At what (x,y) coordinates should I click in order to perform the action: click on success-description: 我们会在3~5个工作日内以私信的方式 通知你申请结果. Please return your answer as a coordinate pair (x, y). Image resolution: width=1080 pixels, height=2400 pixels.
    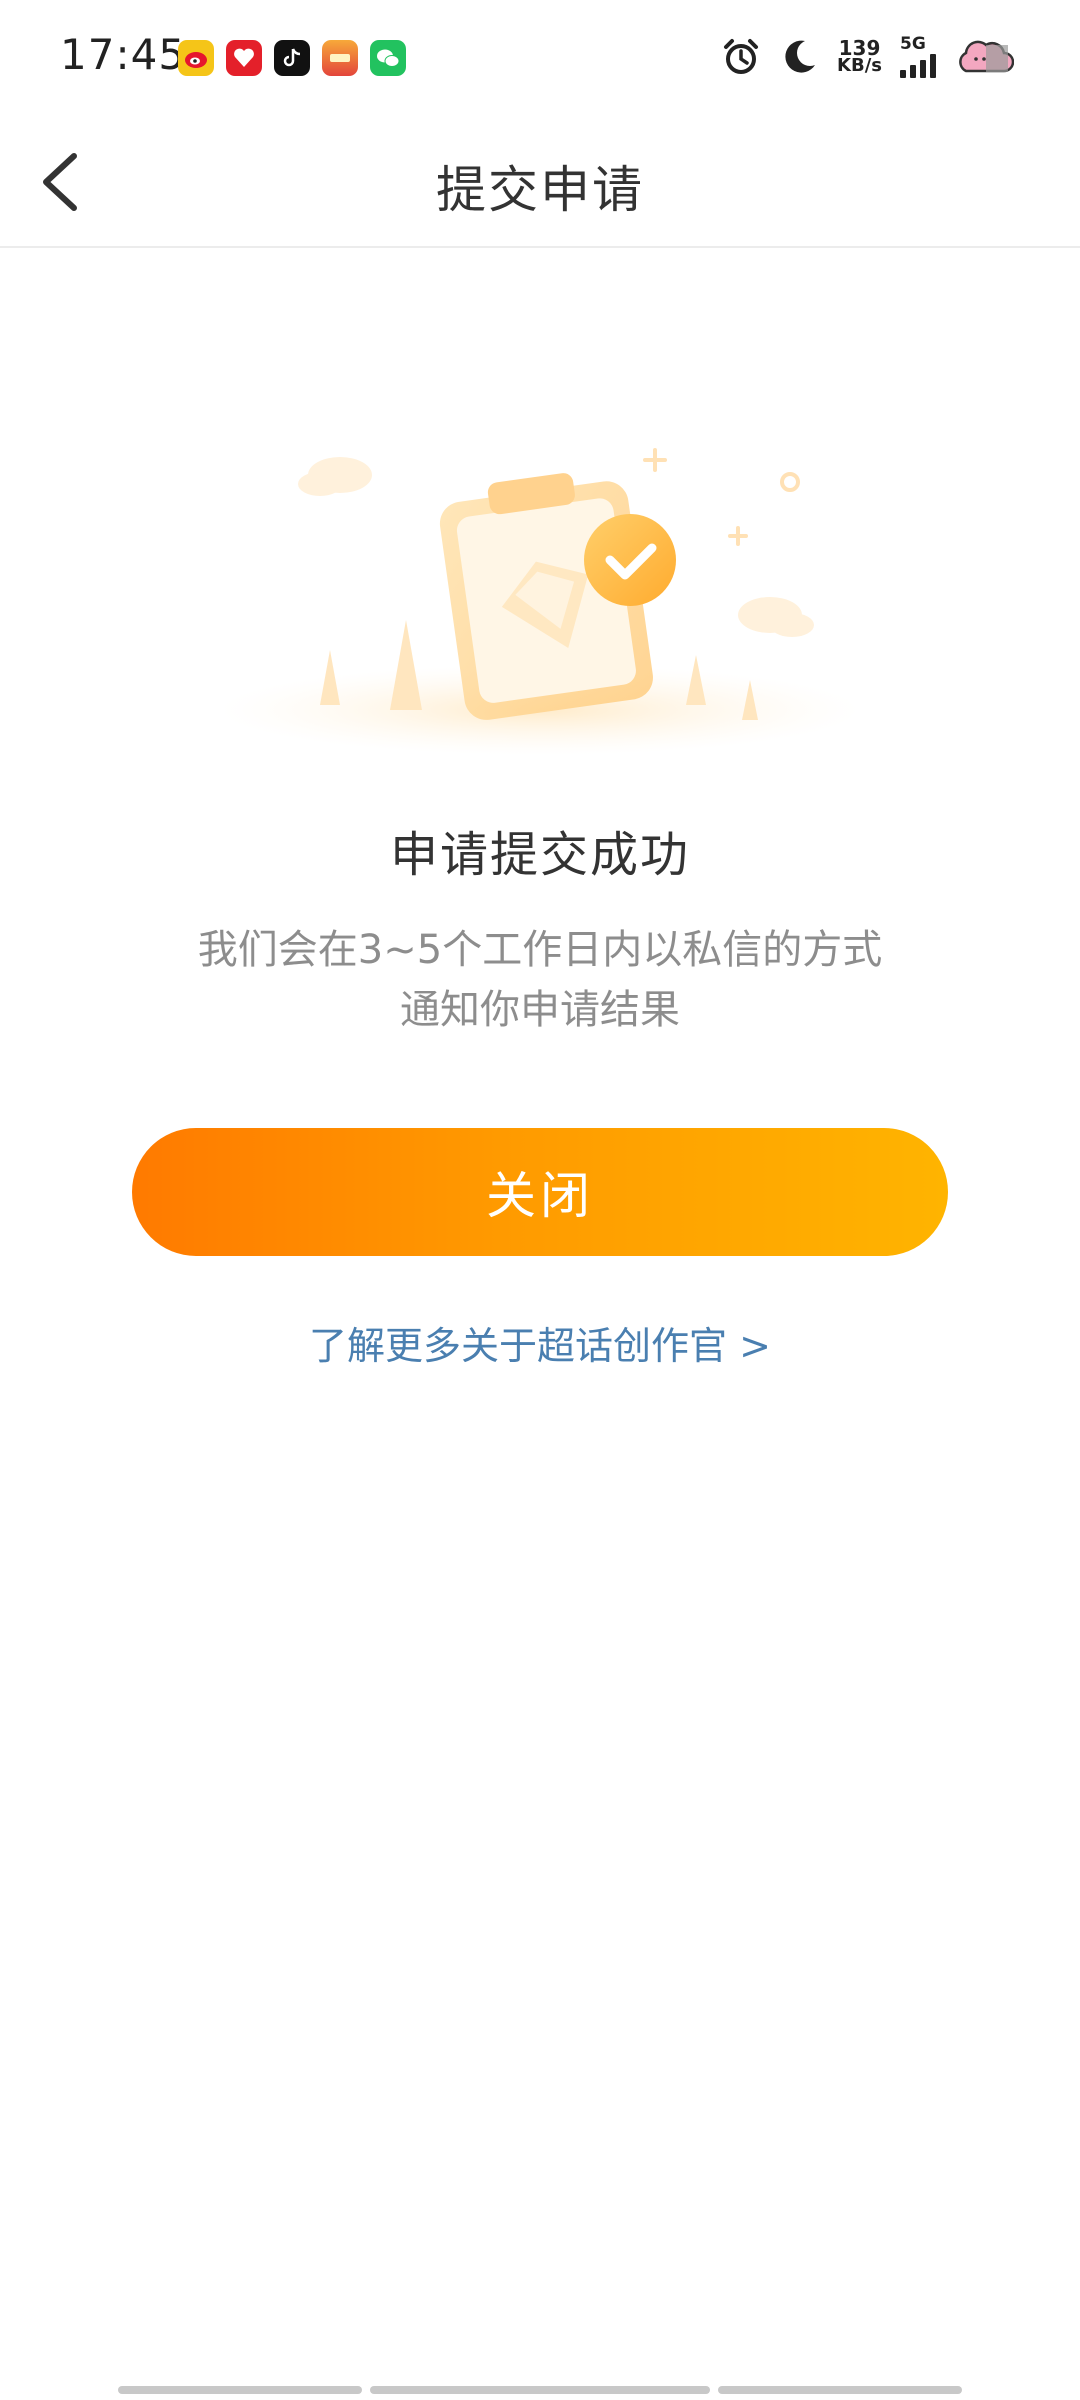
    Looking at the image, I should click on (540, 980).